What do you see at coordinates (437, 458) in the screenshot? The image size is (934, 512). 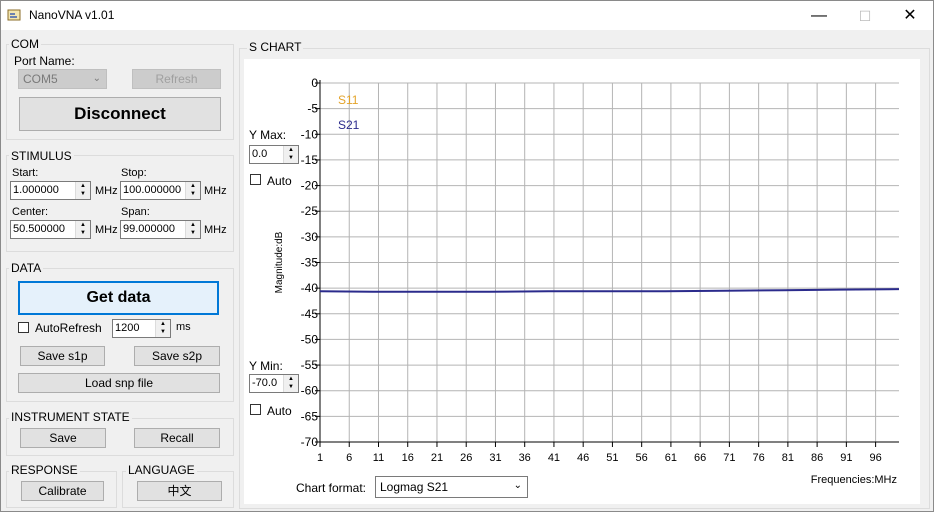 I see `x-tick-label: 21` at bounding box center [437, 458].